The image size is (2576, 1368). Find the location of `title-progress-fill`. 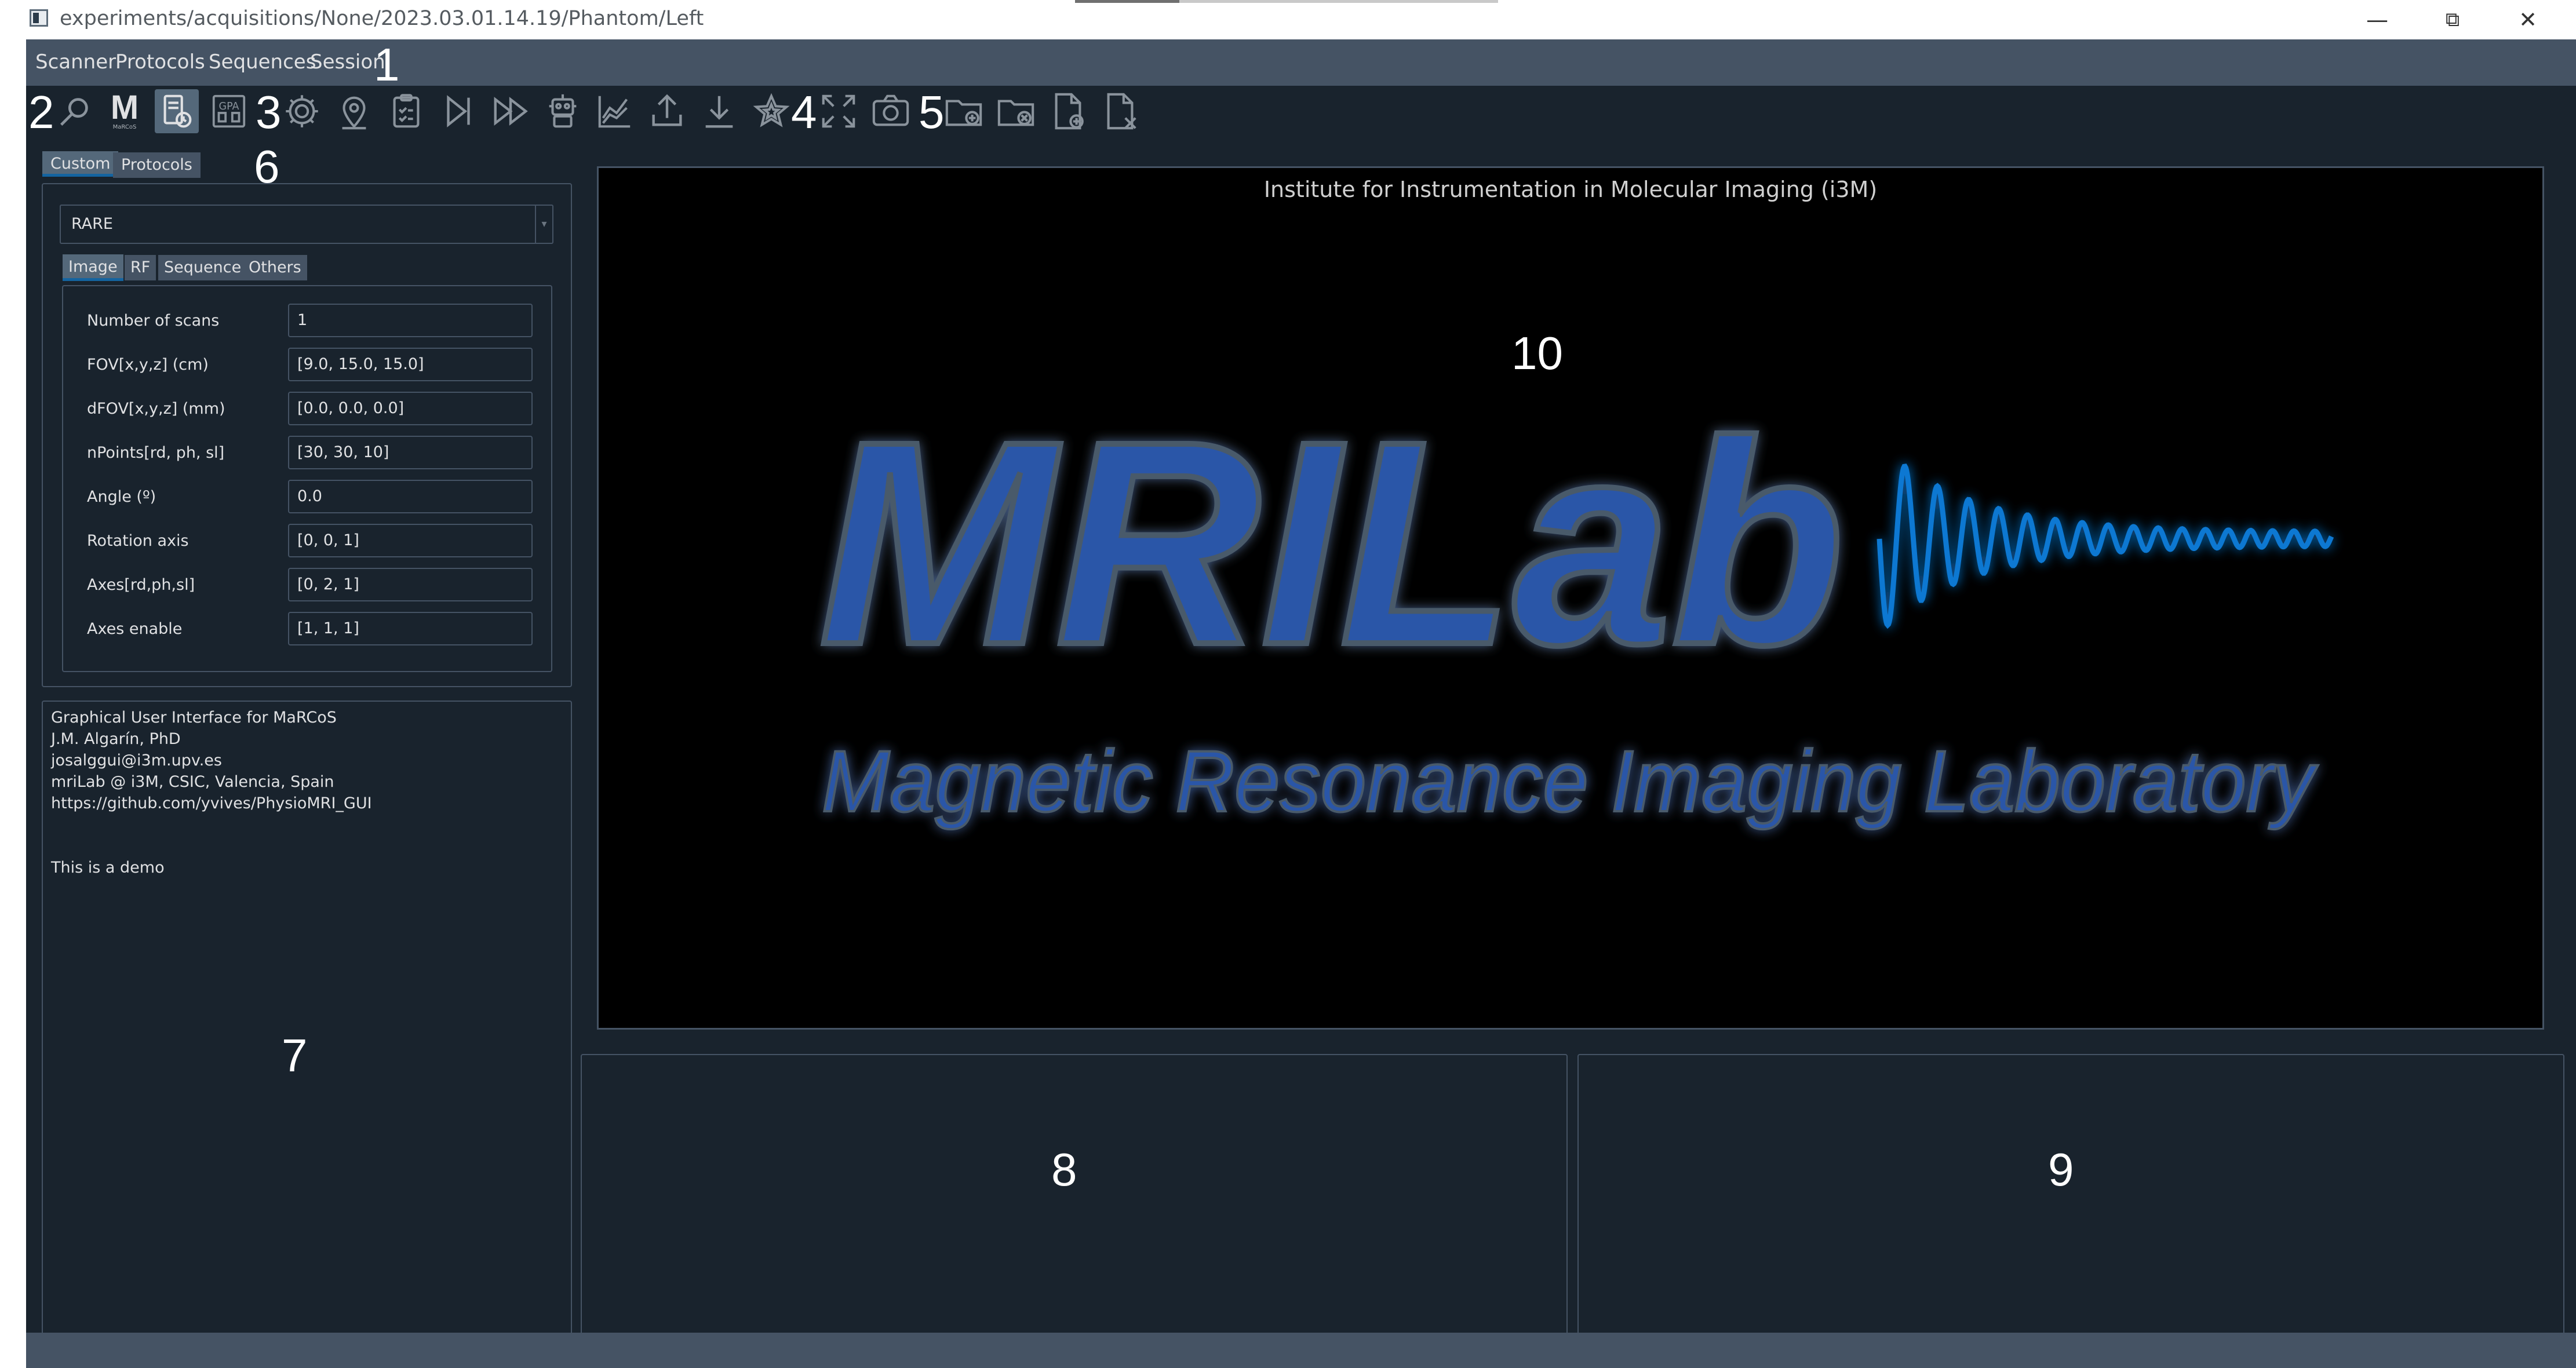

title-progress-fill is located at coordinates (1127, 1).